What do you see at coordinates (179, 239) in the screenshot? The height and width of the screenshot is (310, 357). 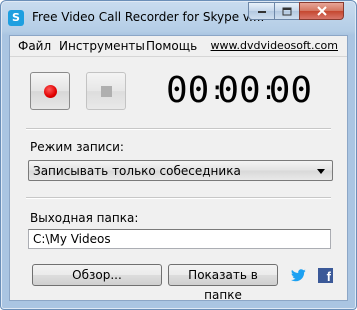 I see `output-folder-input: C:\My Videos` at bounding box center [179, 239].